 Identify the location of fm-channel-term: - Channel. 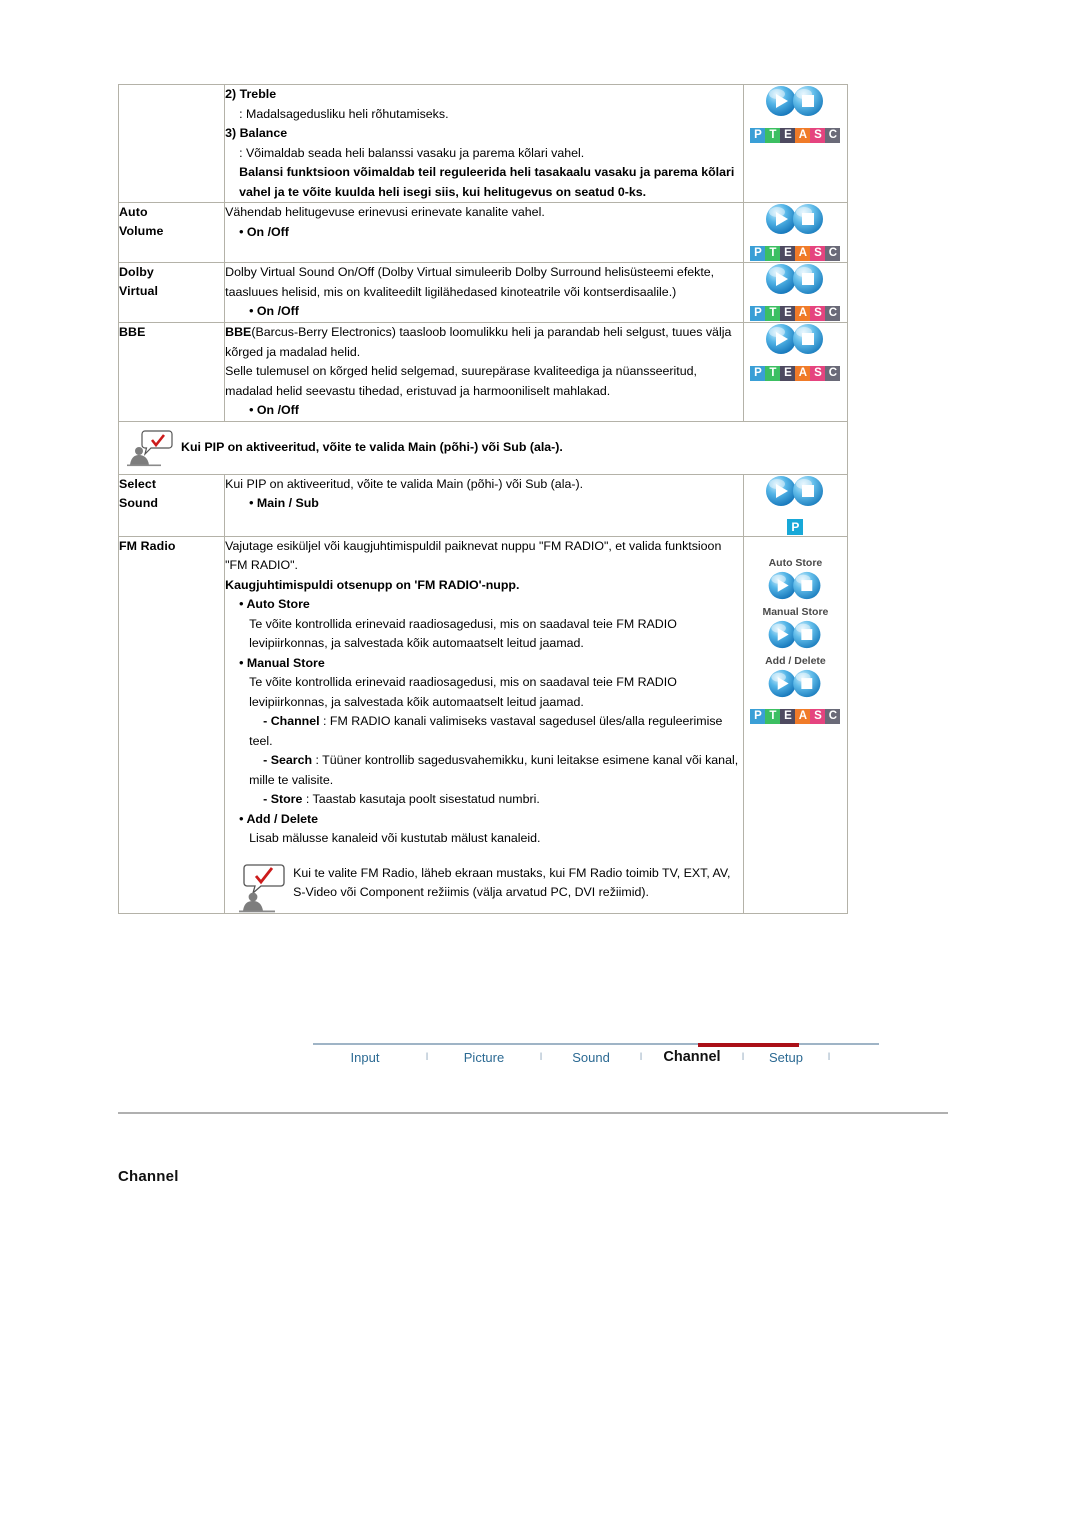
(291, 721).